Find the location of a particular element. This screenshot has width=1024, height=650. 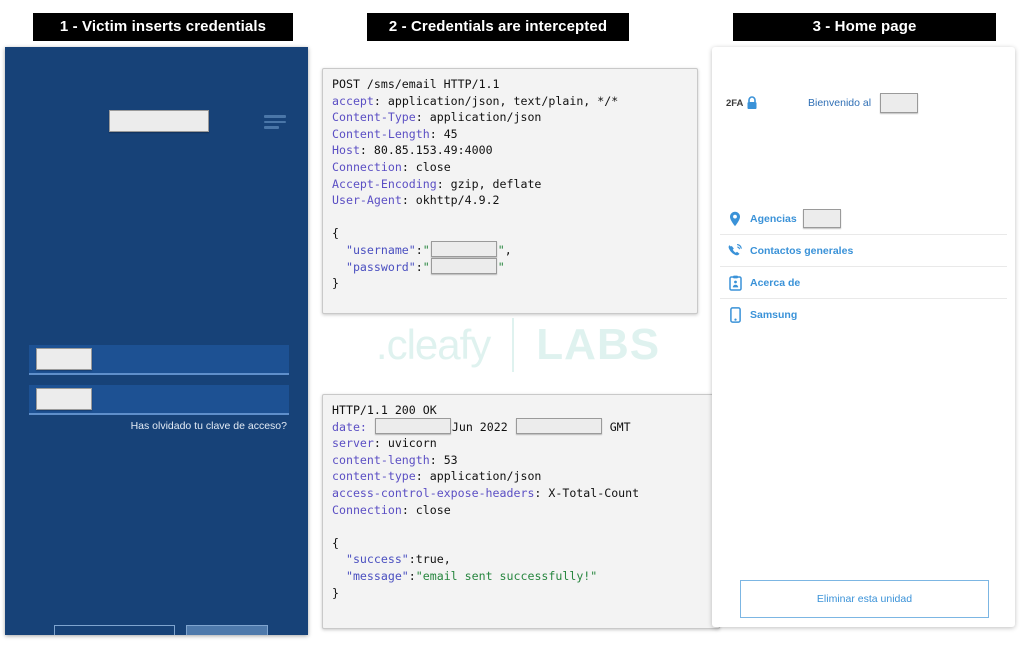

watermark-labs: LABS is located at coordinates (598, 344).